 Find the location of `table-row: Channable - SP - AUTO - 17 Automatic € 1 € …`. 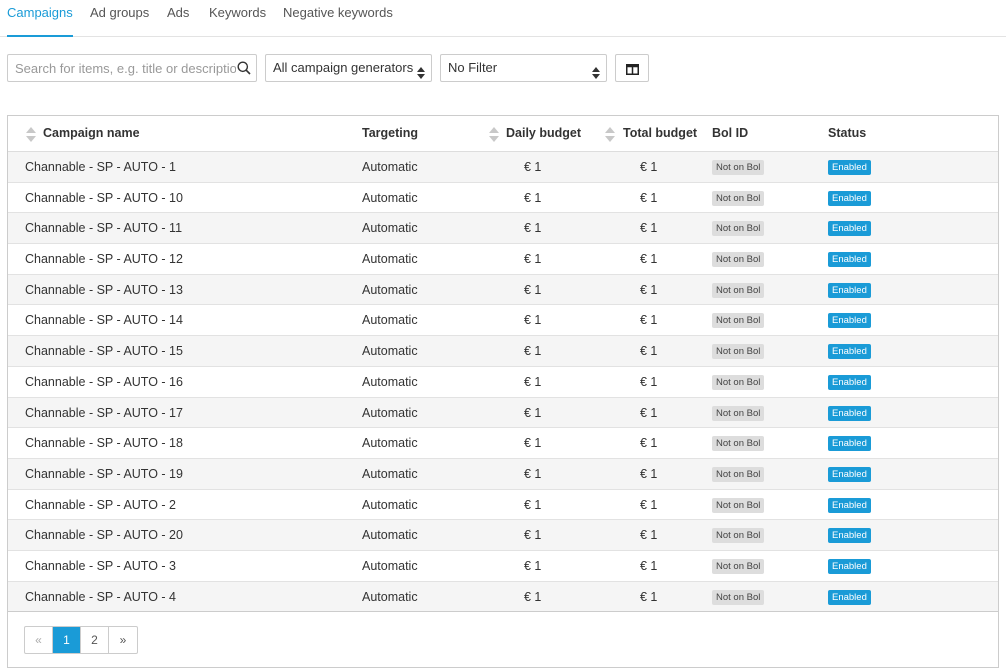

table-row: Channable - SP - AUTO - 17 Automatic € 1 € … is located at coordinates (503, 413).